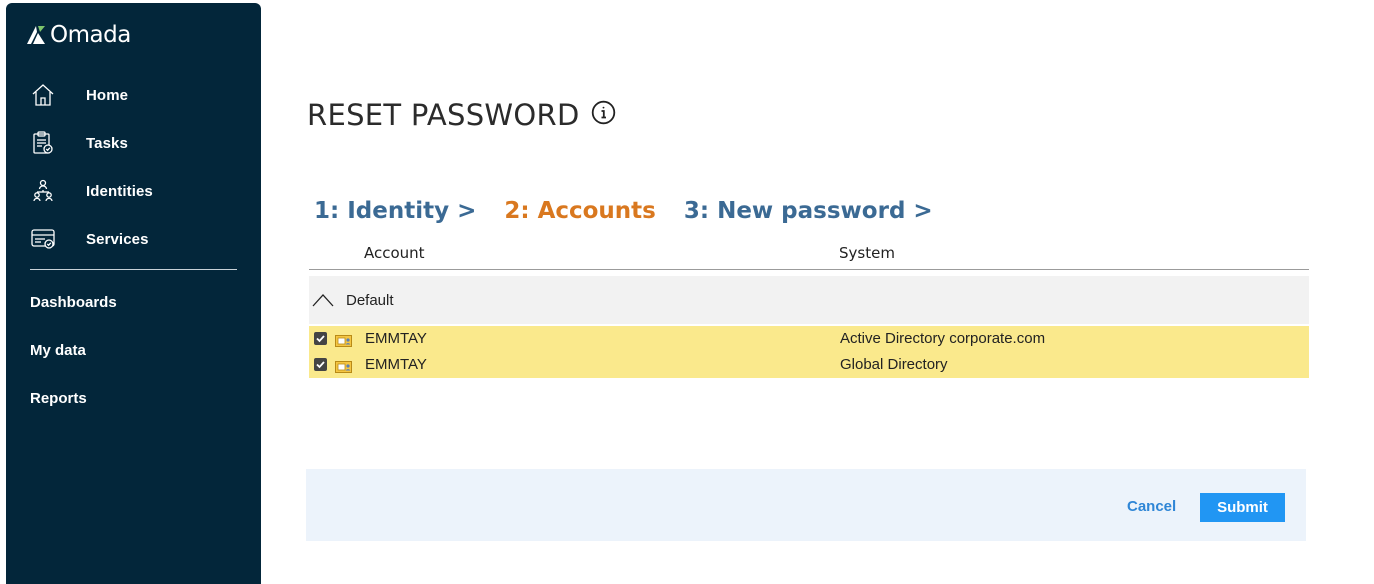 The height and width of the screenshot is (584, 1374). What do you see at coordinates (36, 35) in the screenshot?
I see `omada-logo-icon` at bounding box center [36, 35].